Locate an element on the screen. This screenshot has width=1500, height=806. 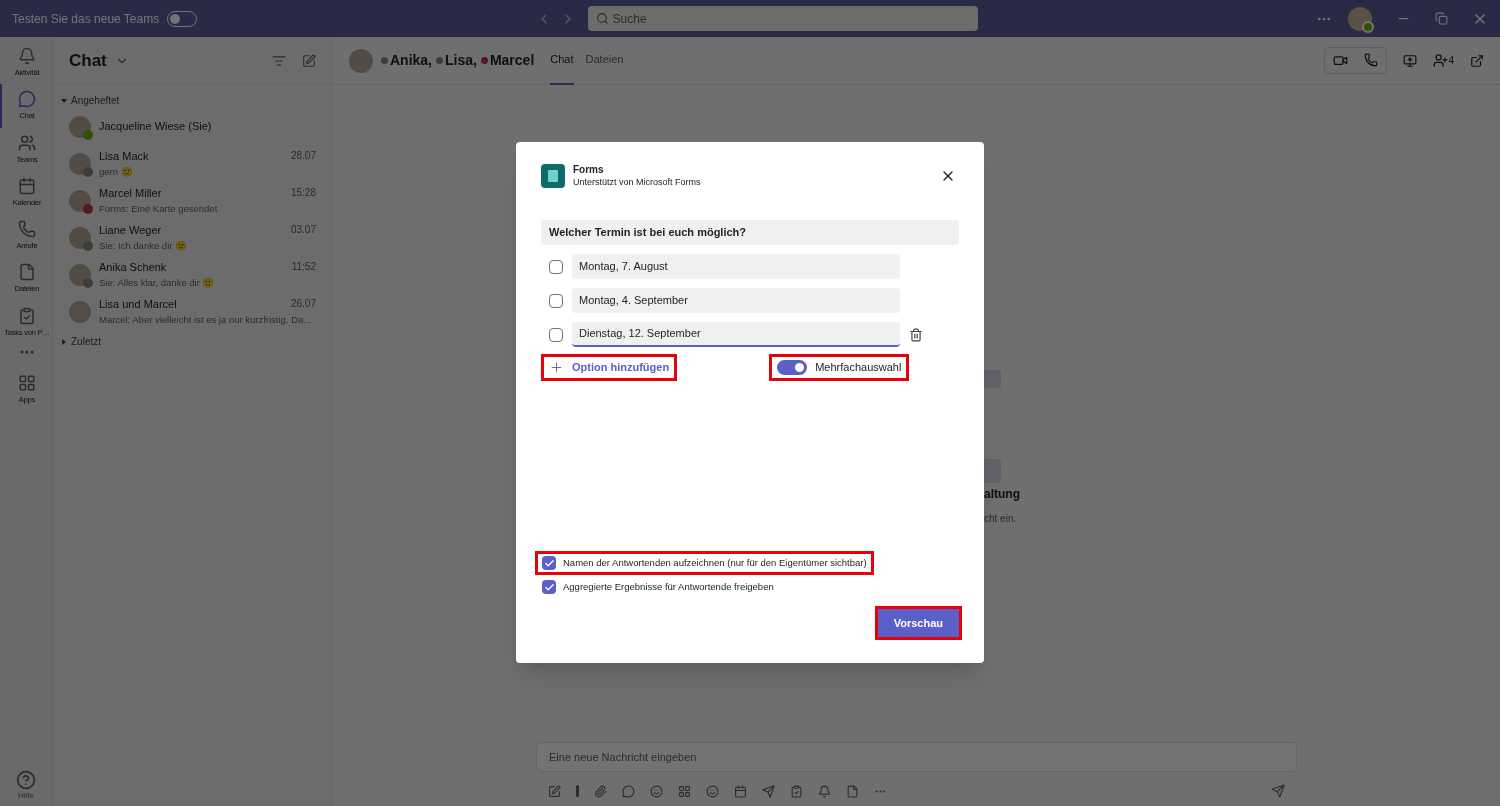
participant-name: Anika, is located at coordinates (411, 60).